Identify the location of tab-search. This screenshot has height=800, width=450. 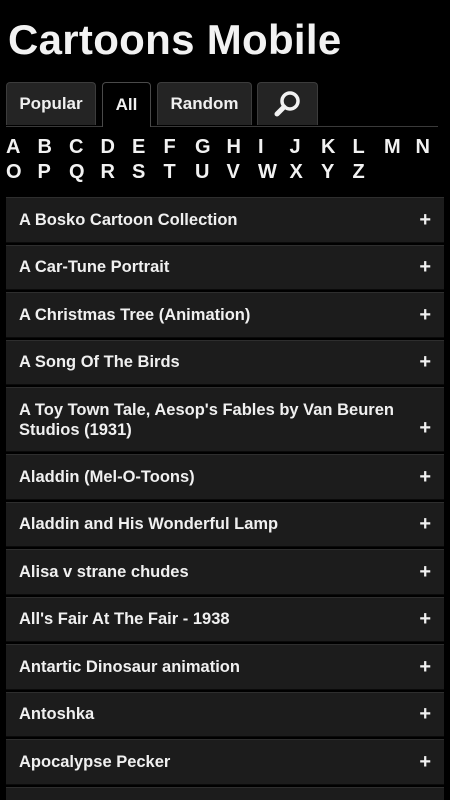
(287, 103).